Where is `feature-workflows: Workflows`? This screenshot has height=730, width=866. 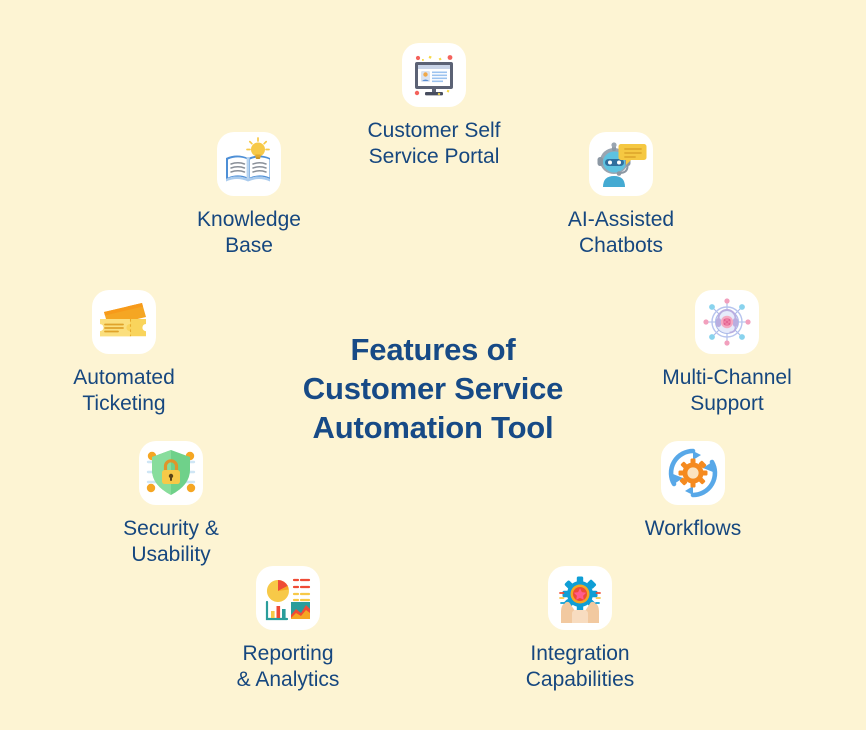 feature-workflows: Workflows is located at coordinates (693, 490).